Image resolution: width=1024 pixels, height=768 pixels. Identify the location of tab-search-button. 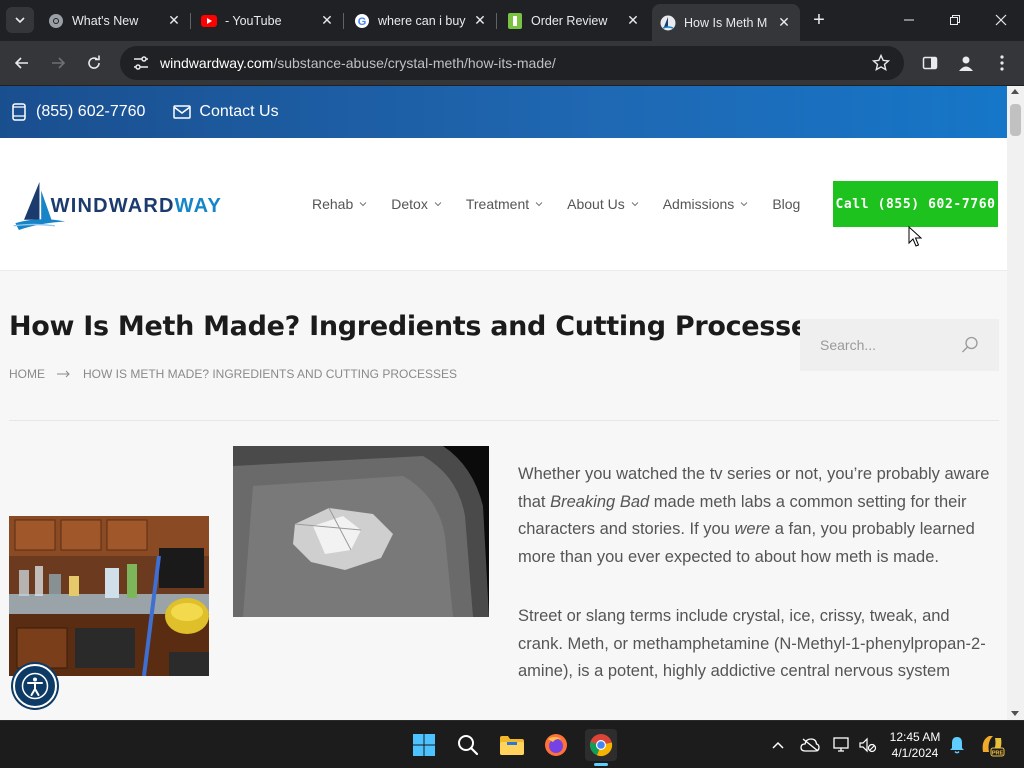
(20, 20).